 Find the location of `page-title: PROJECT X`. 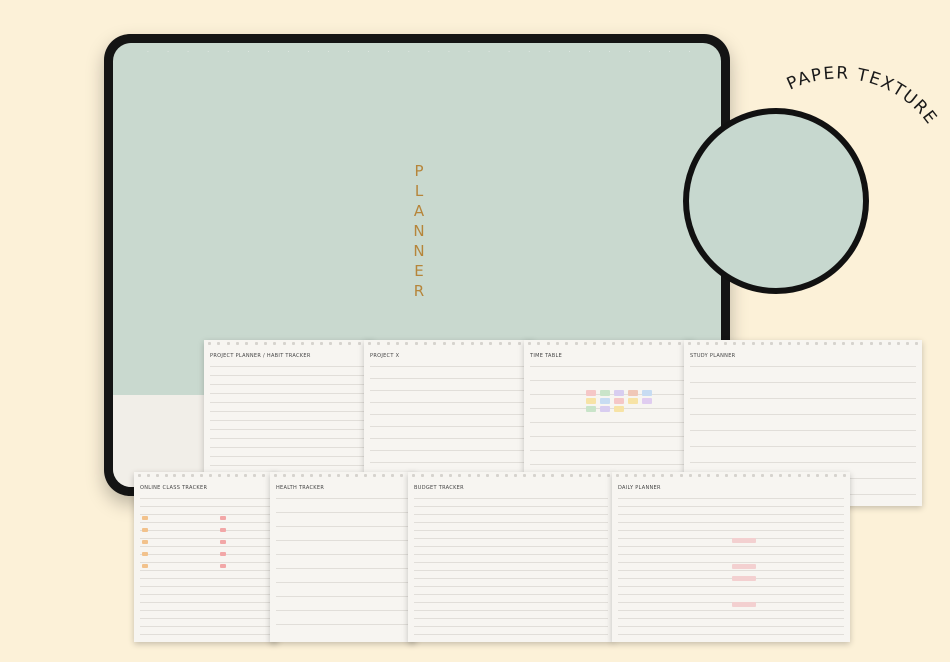

page-title: PROJECT X is located at coordinates (385, 356).